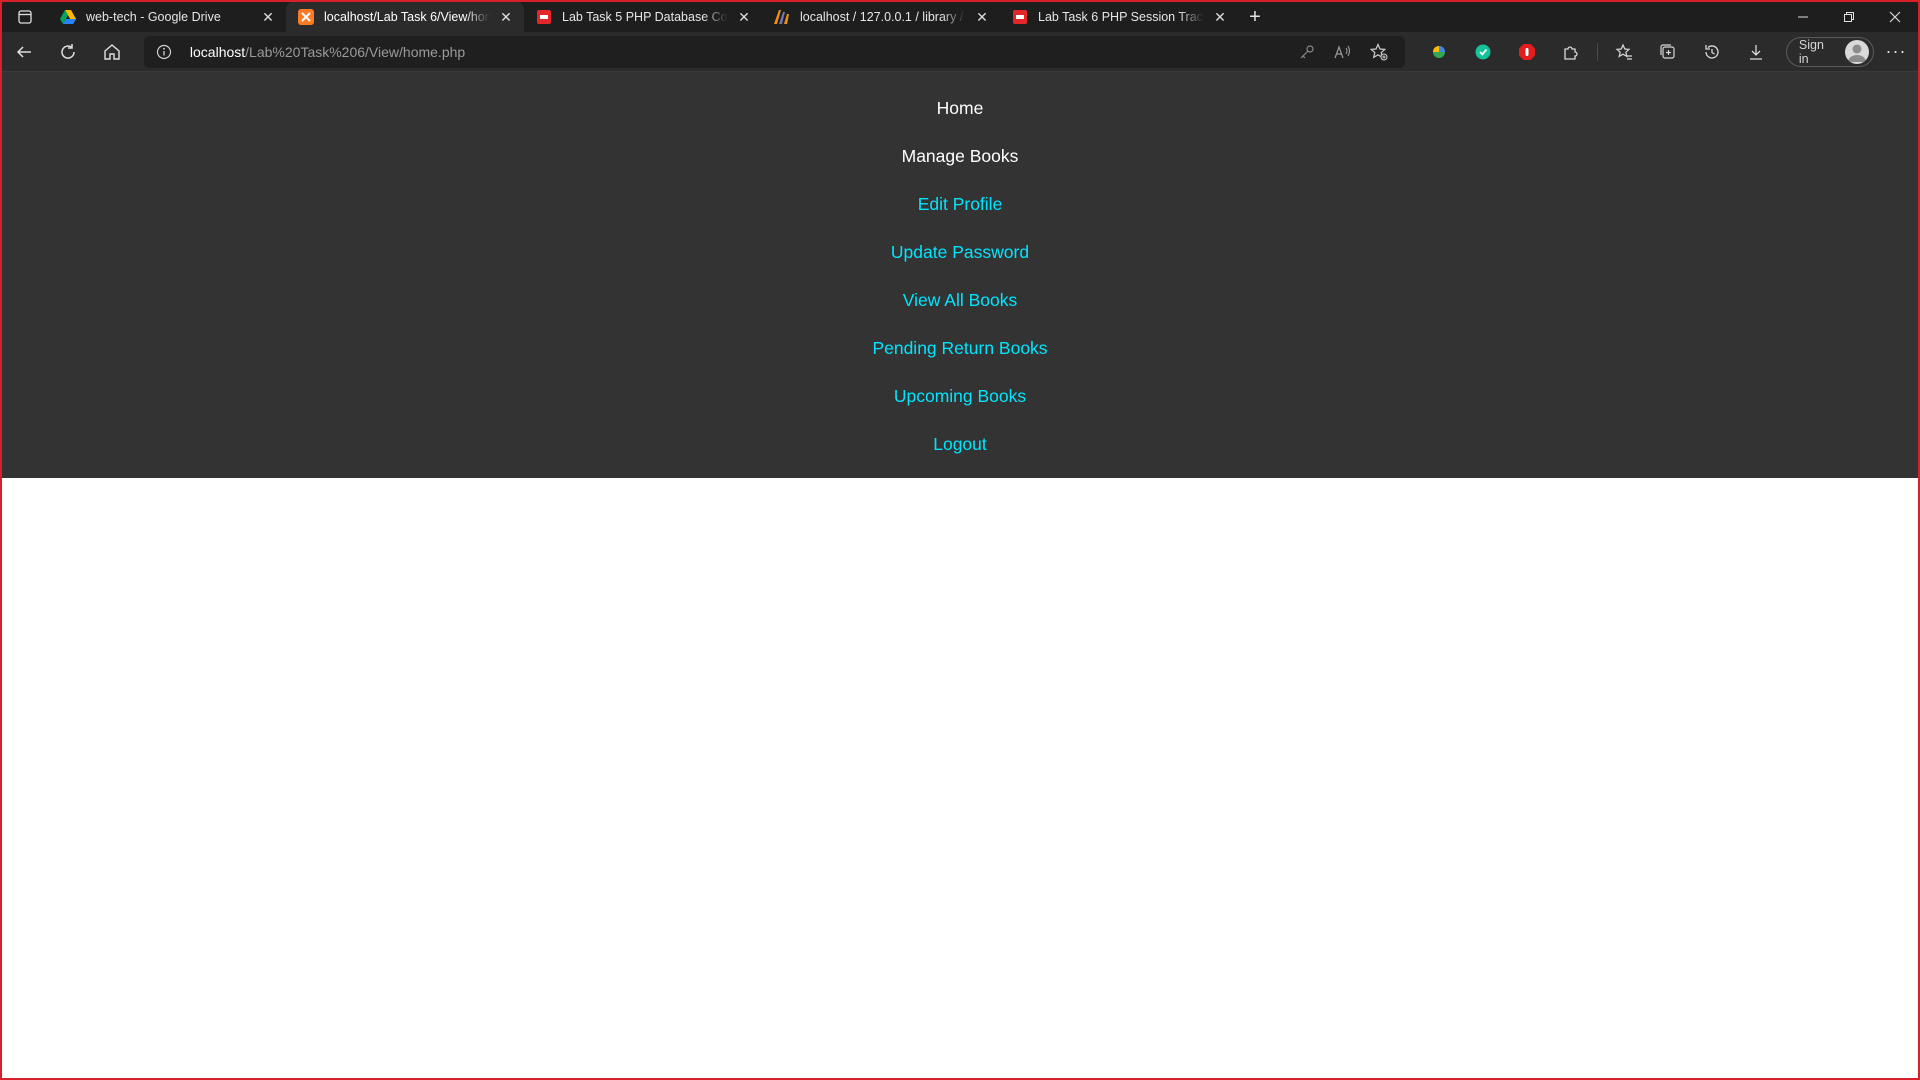 This screenshot has height=1080, width=1920. I want to click on back-button, so click(24, 52).